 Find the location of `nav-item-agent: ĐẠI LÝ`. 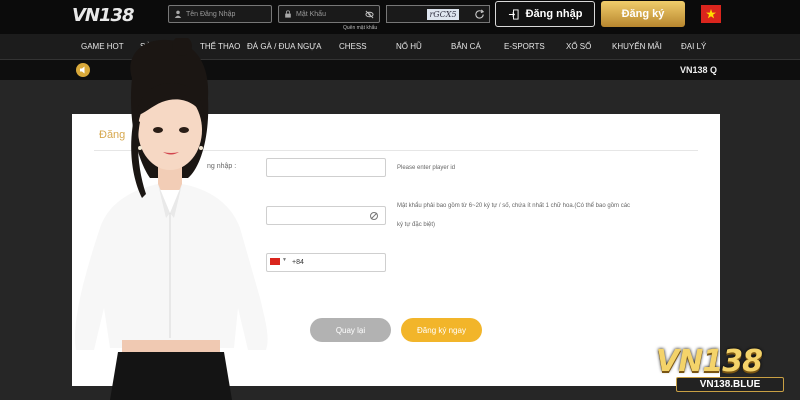

nav-item-agent: ĐẠI LÝ is located at coordinates (693, 46).